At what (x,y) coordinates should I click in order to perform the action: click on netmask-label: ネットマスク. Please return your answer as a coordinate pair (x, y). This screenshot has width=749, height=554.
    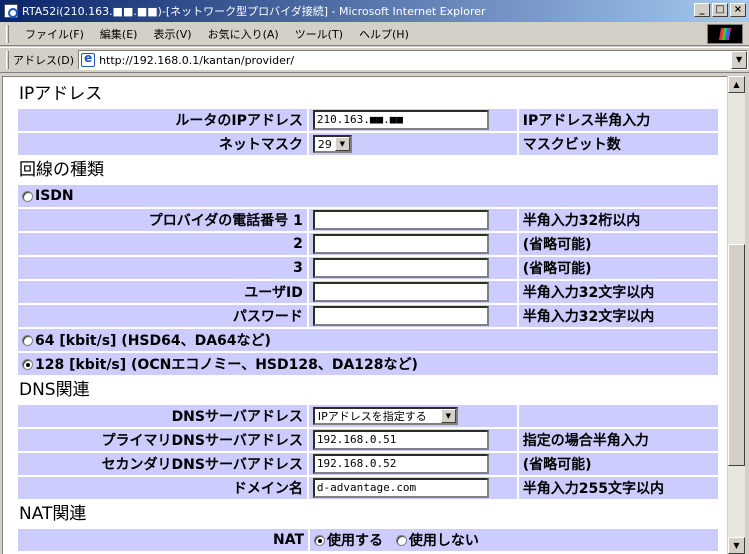
    Looking at the image, I should click on (162, 144).